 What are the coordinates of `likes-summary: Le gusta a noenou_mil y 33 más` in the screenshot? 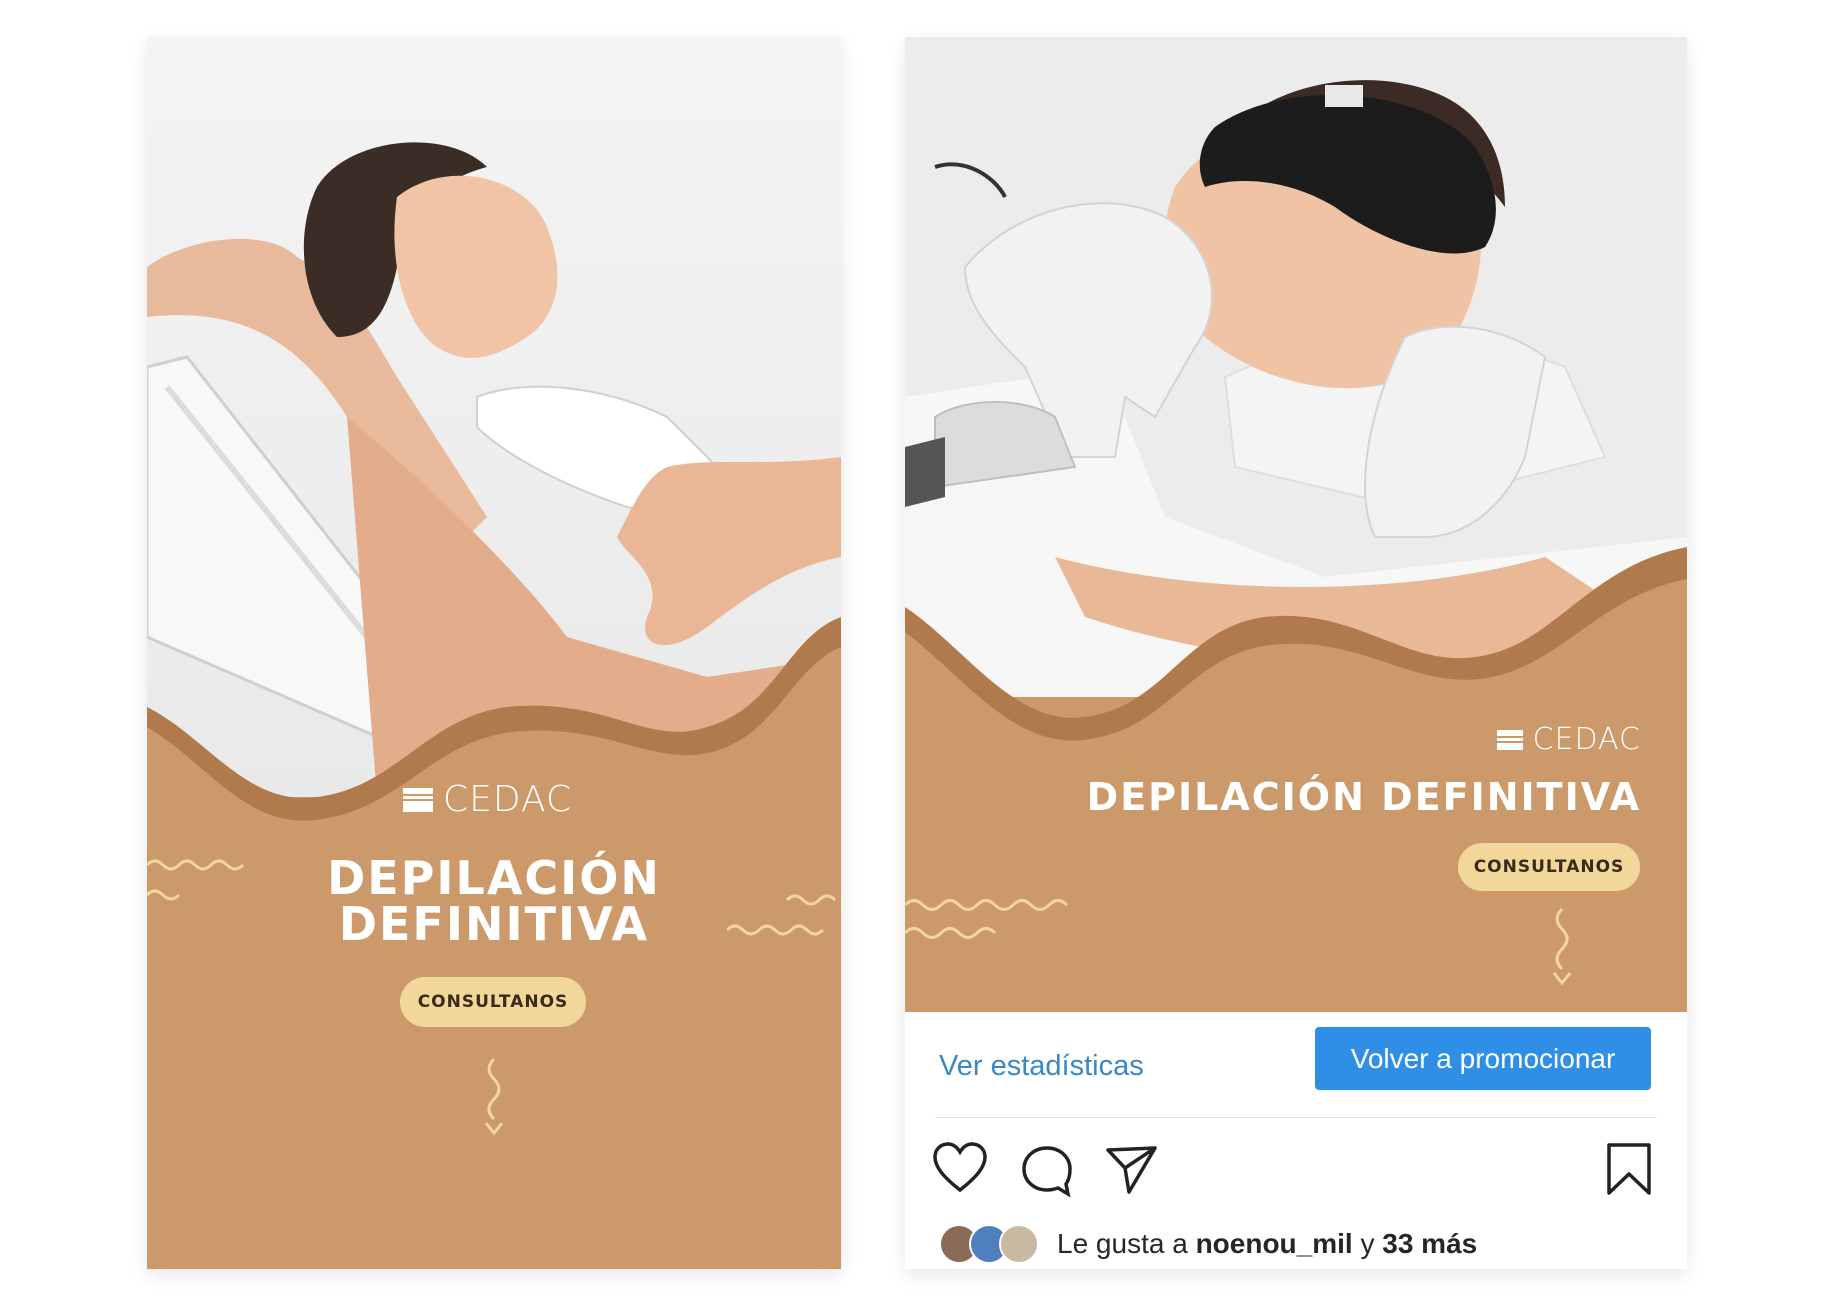 It's located at (1208, 1244).